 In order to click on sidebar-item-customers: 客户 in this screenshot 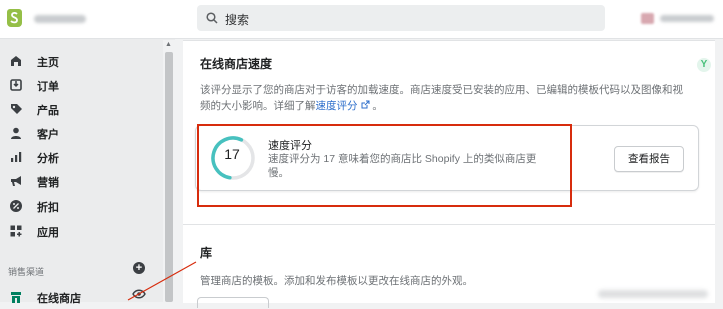, I will do `click(80, 134)`.